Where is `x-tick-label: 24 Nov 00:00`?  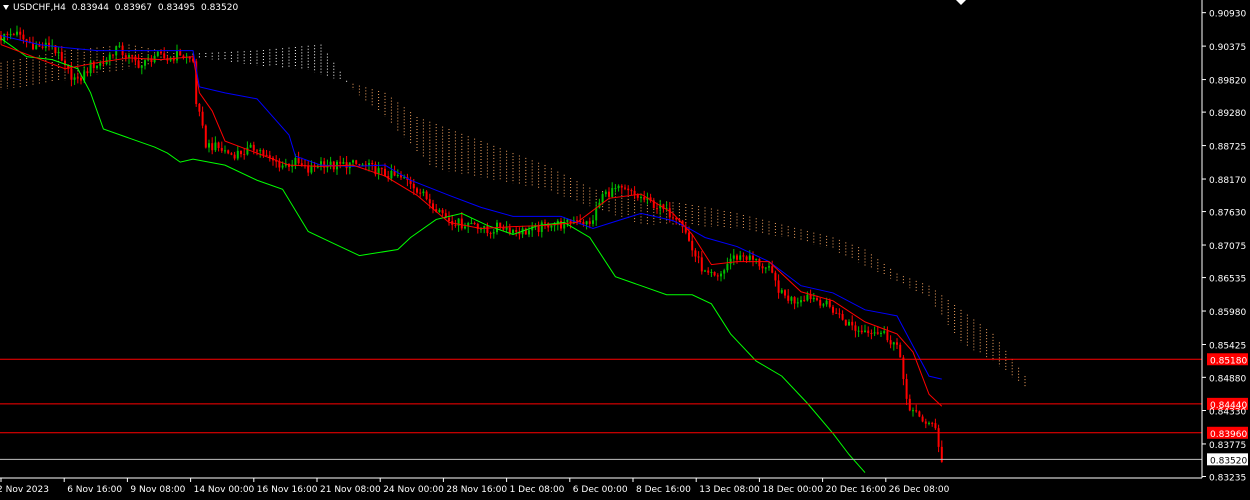 x-tick-label: 24 Nov 00:00 is located at coordinates (413, 490).